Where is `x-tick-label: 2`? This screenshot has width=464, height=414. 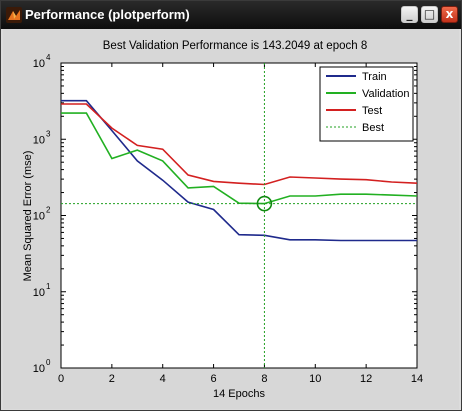
x-tick-label: 2 is located at coordinates (112, 379).